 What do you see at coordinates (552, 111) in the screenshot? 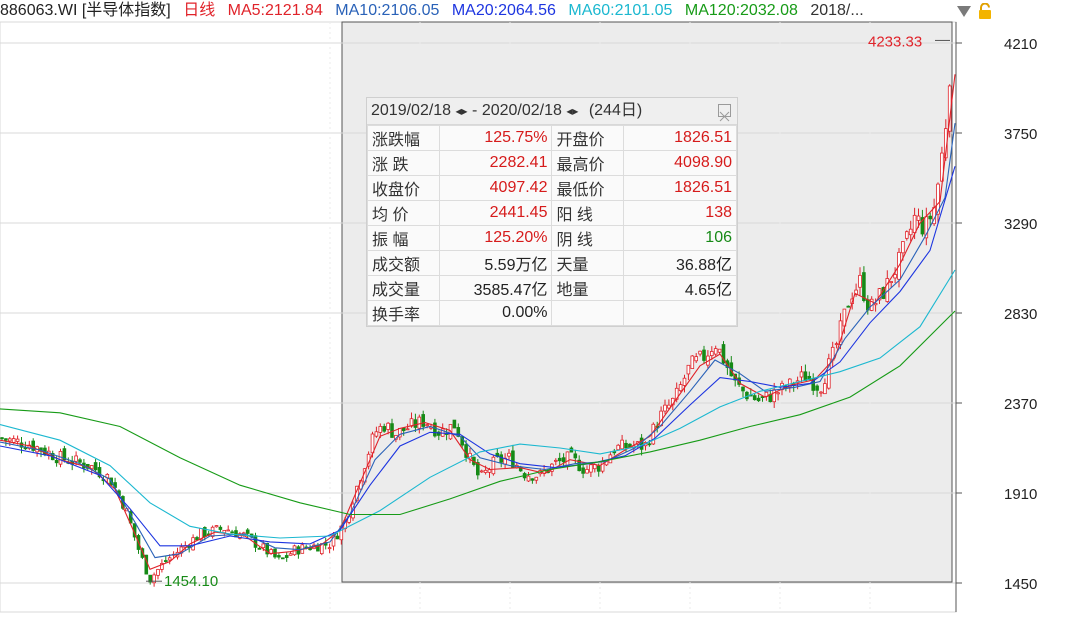
I see `range-stats-header: 2019/02/18 ◂▸ - 2020/02/18 ◂▸ (244日)` at bounding box center [552, 111].